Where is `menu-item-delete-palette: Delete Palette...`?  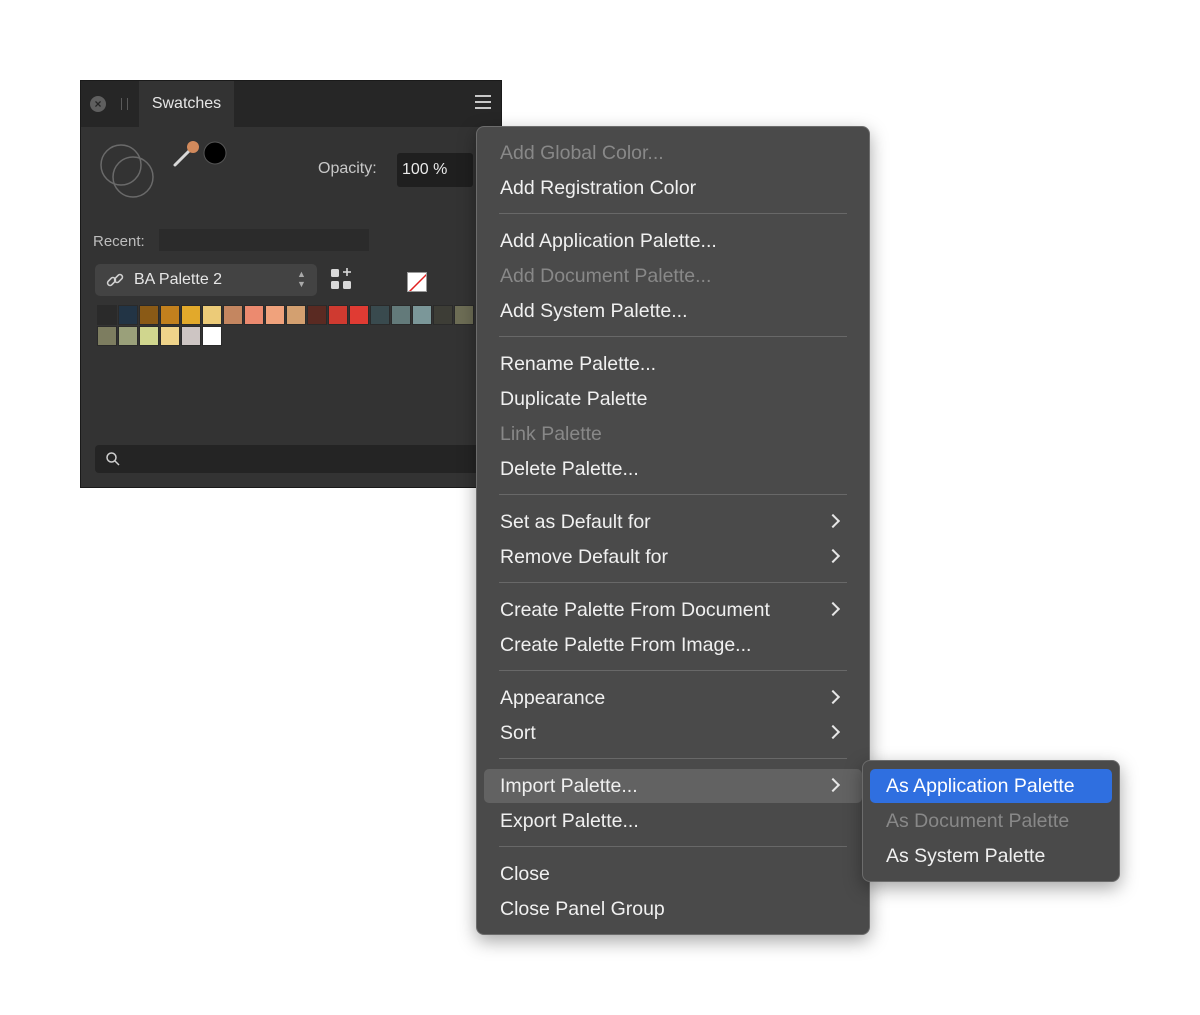 menu-item-delete-palette: Delete Palette... is located at coordinates (673, 469).